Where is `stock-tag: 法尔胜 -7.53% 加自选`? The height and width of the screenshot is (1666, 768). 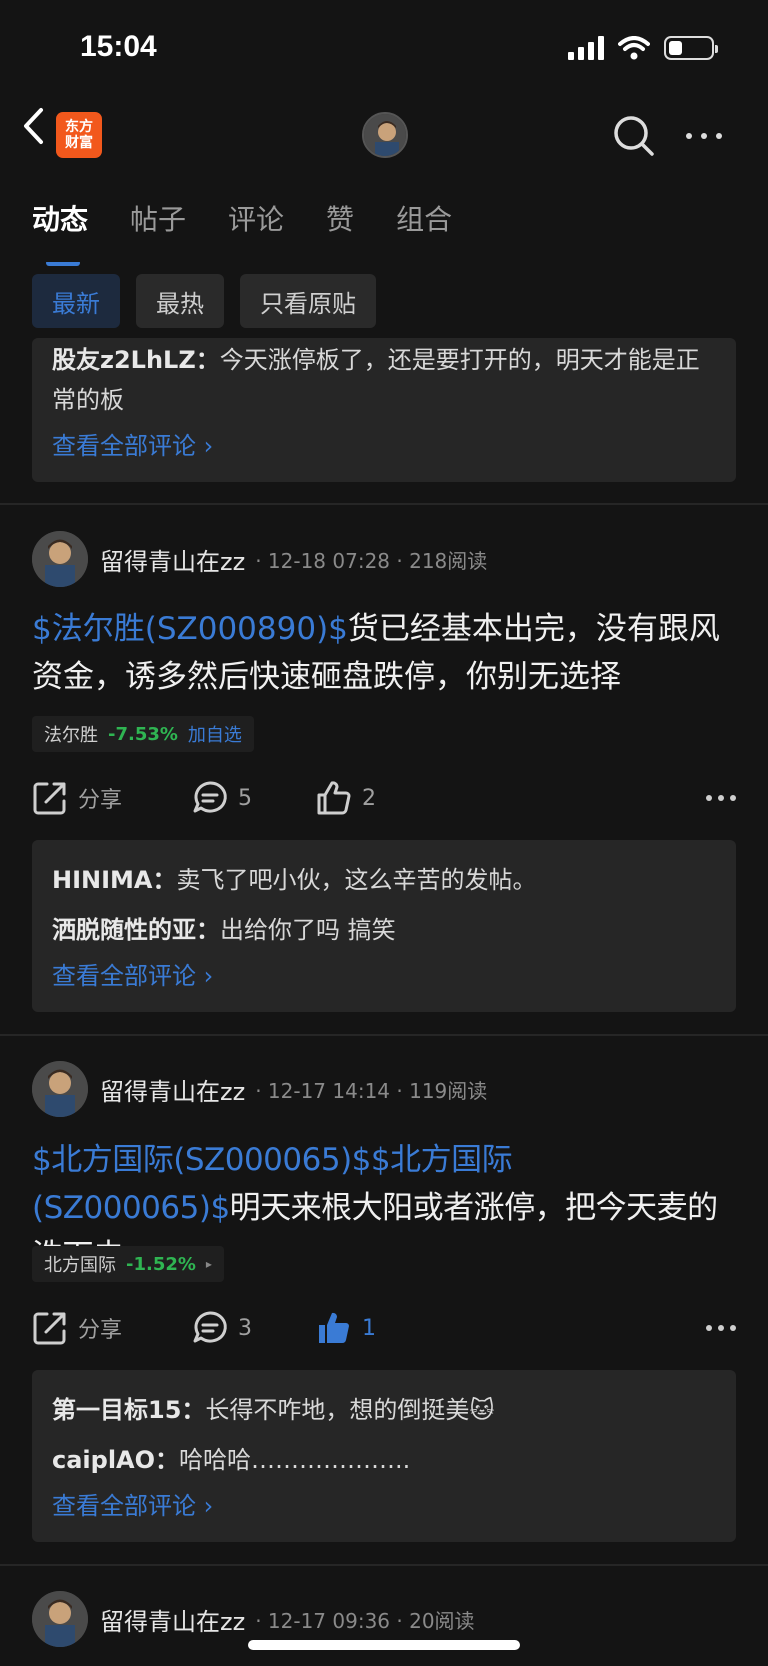
stock-tag: 法尔胜 -7.53% 加自选 is located at coordinates (143, 734).